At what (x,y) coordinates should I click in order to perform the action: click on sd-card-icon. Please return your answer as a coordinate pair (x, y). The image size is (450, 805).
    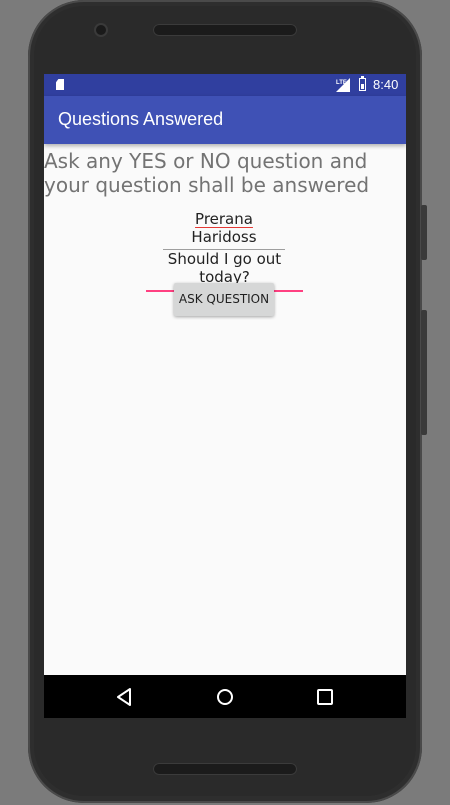
    Looking at the image, I should click on (60, 84).